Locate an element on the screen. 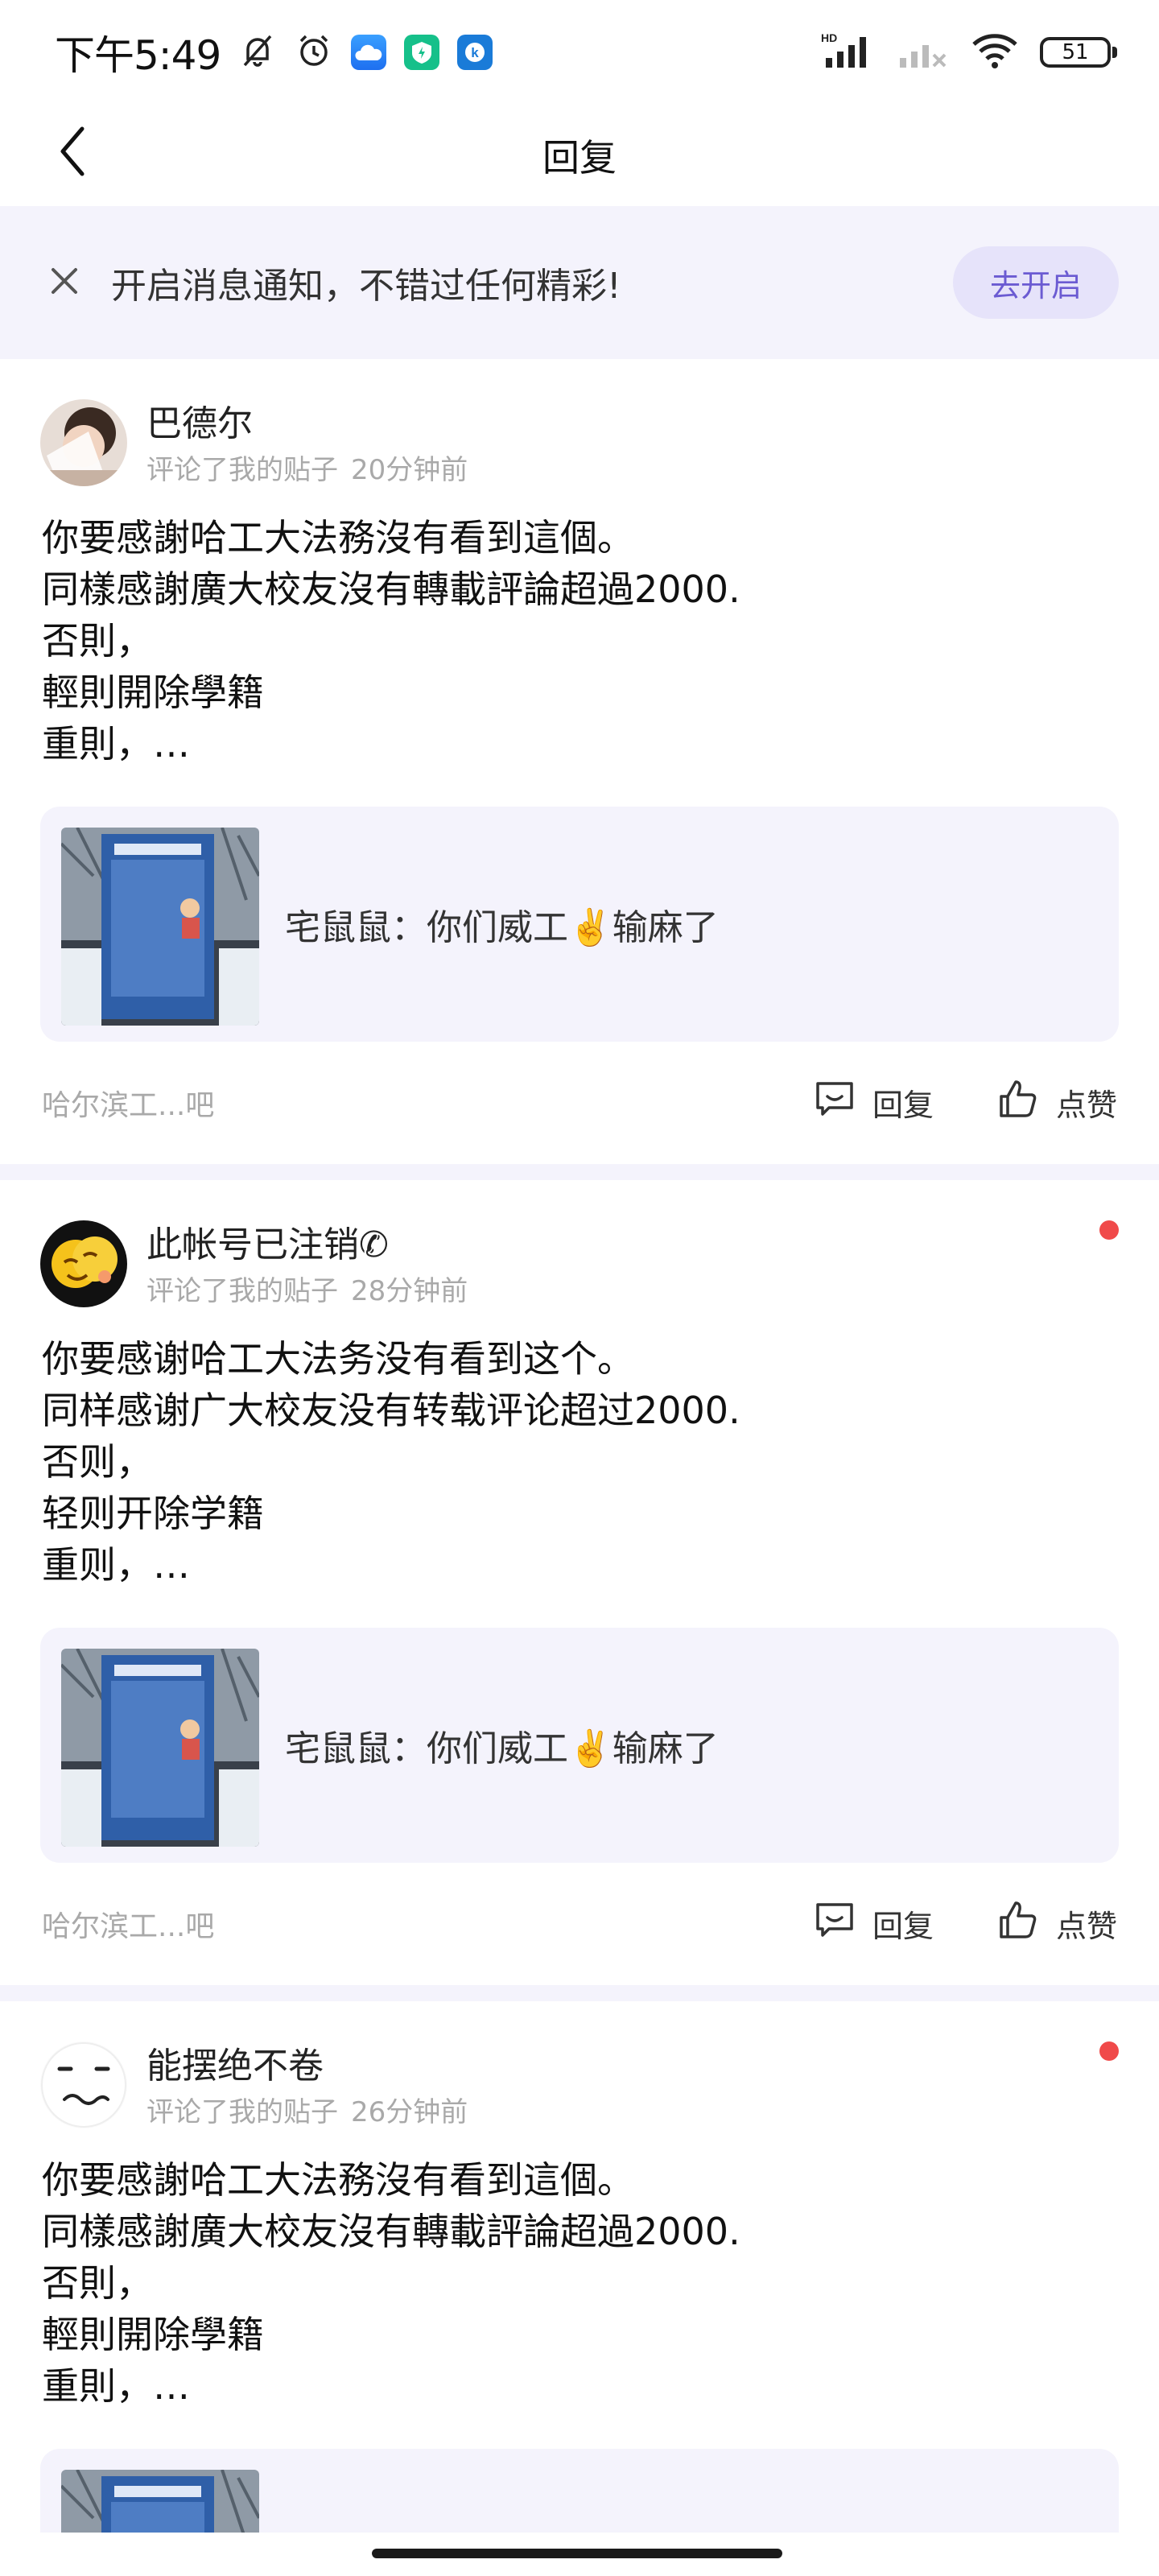 The image size is (1159, 2576). signal-icon: HD is located at coordinates (847, 53).